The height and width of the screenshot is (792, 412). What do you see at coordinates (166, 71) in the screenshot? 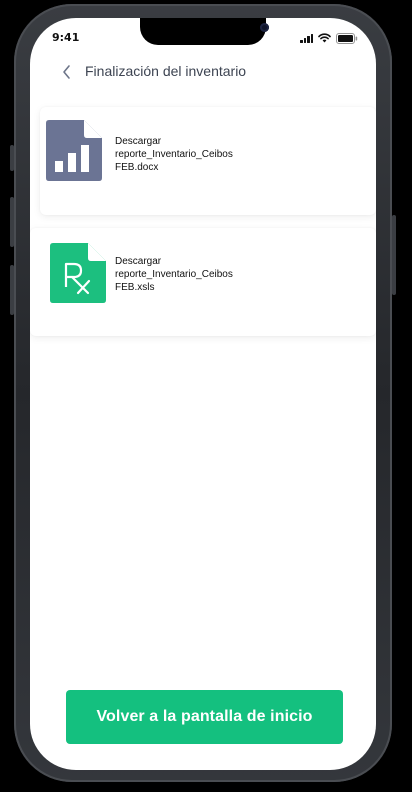
I see `page-title: Finalización del inventario` at bounding box center [166, 71].